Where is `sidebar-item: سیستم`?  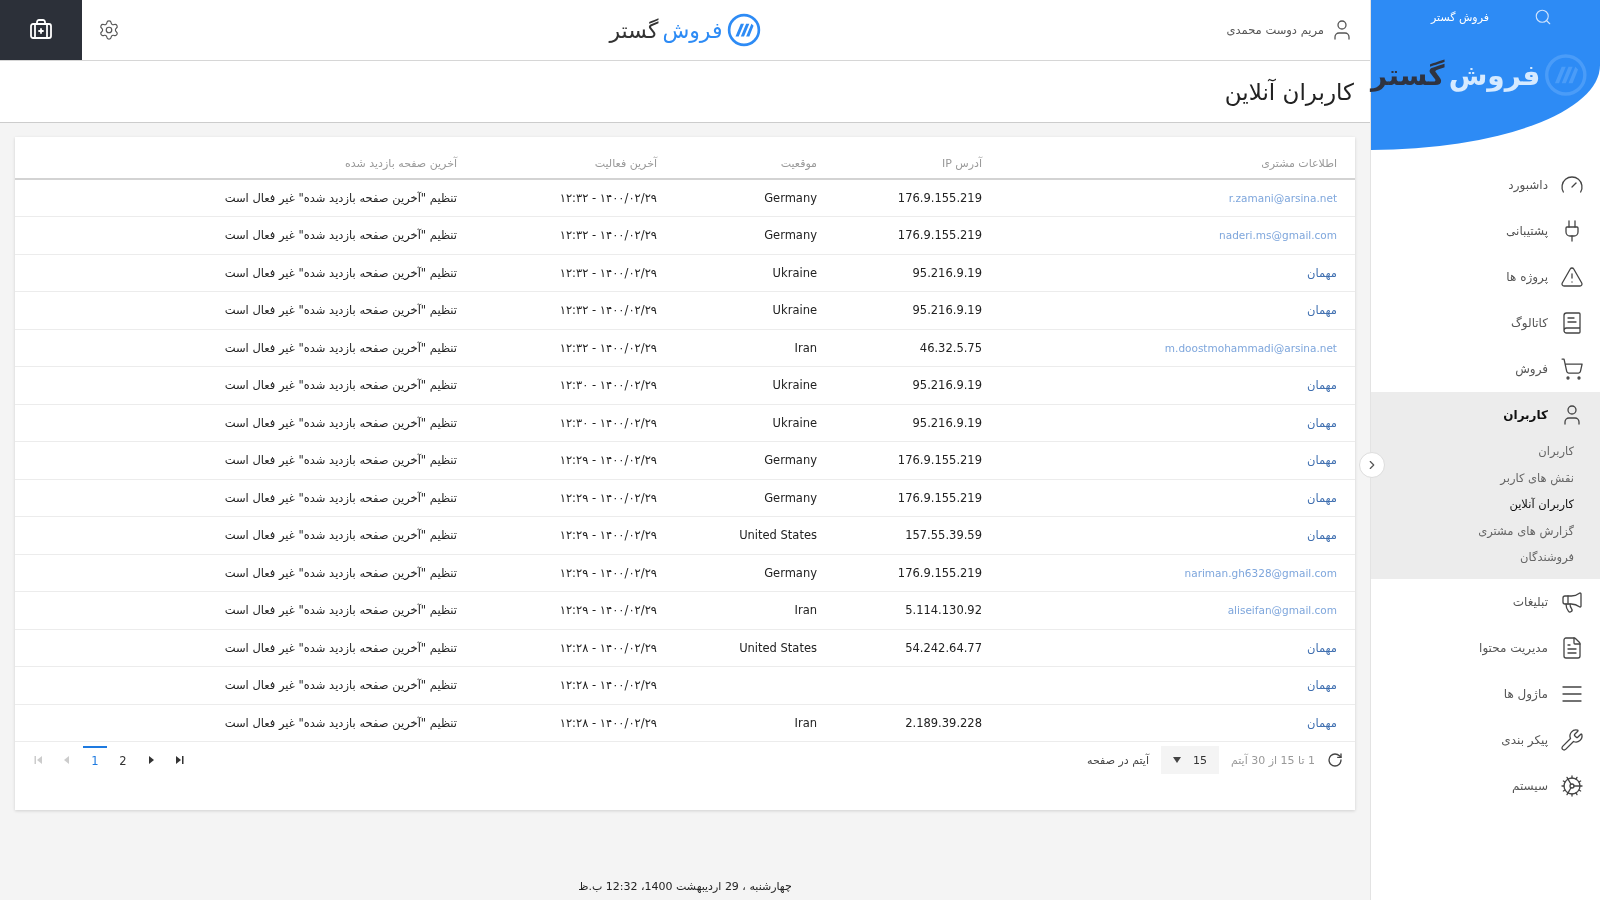 sidebar-item: سیستم is located at coordinates (1485, 785).